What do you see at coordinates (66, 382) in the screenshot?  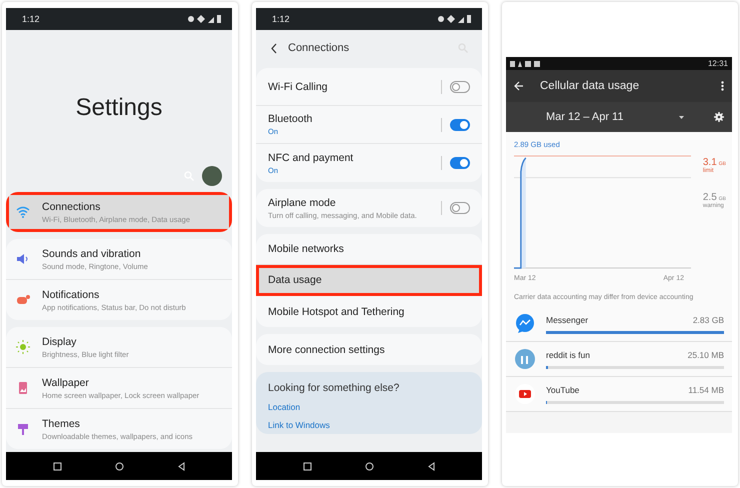 I see `item-title: Wallpaper` at bounding box center [66, 382].